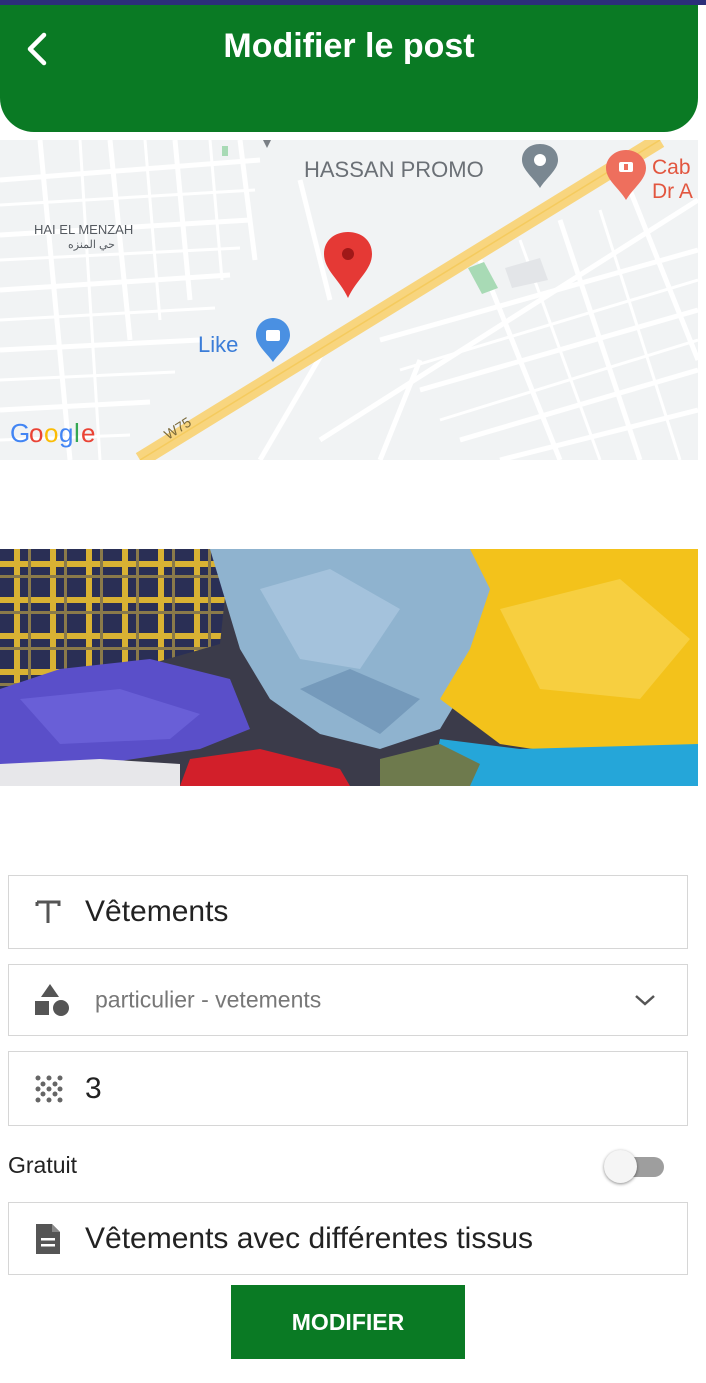  I want to click on title-value: Vêtements, so click(157, 911).